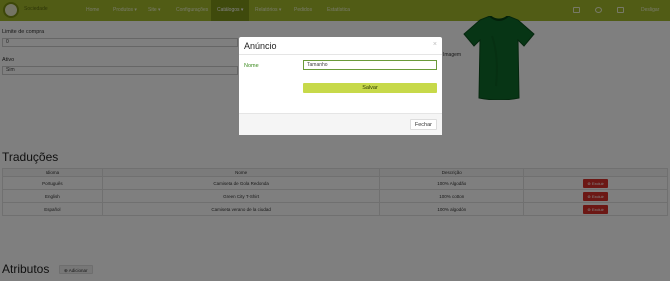 Image resolution: width=670 pixels, height=281 pixels. Describe the element at coordinates (340, 124) in the screenshot. I see `modal-footer: Fechar` at that location.